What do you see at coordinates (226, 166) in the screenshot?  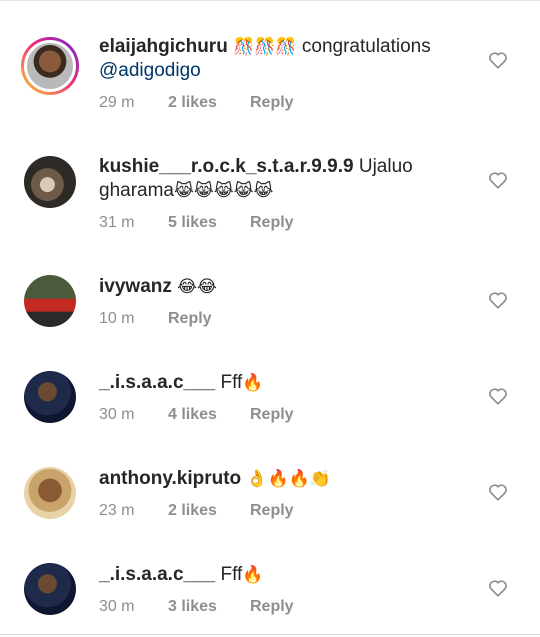 I see `comment-username: kushie___r.o.c.k_s.t.a.r.9.9.9` at bounding box center [226, 166].